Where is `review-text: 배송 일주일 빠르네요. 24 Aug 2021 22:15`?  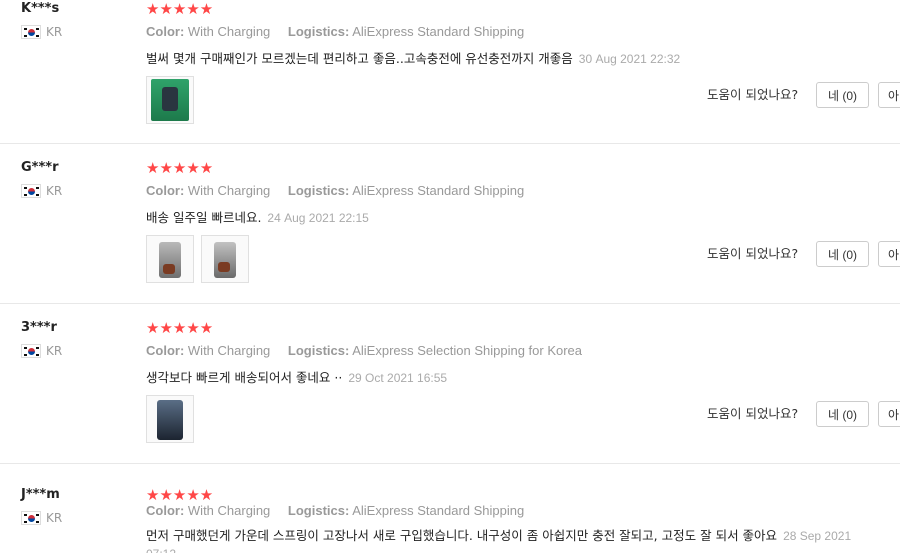 review-text: 배송 일주일 빠르네요. 24 Aug 2021 22:15 is located at coordinates (257, 216).